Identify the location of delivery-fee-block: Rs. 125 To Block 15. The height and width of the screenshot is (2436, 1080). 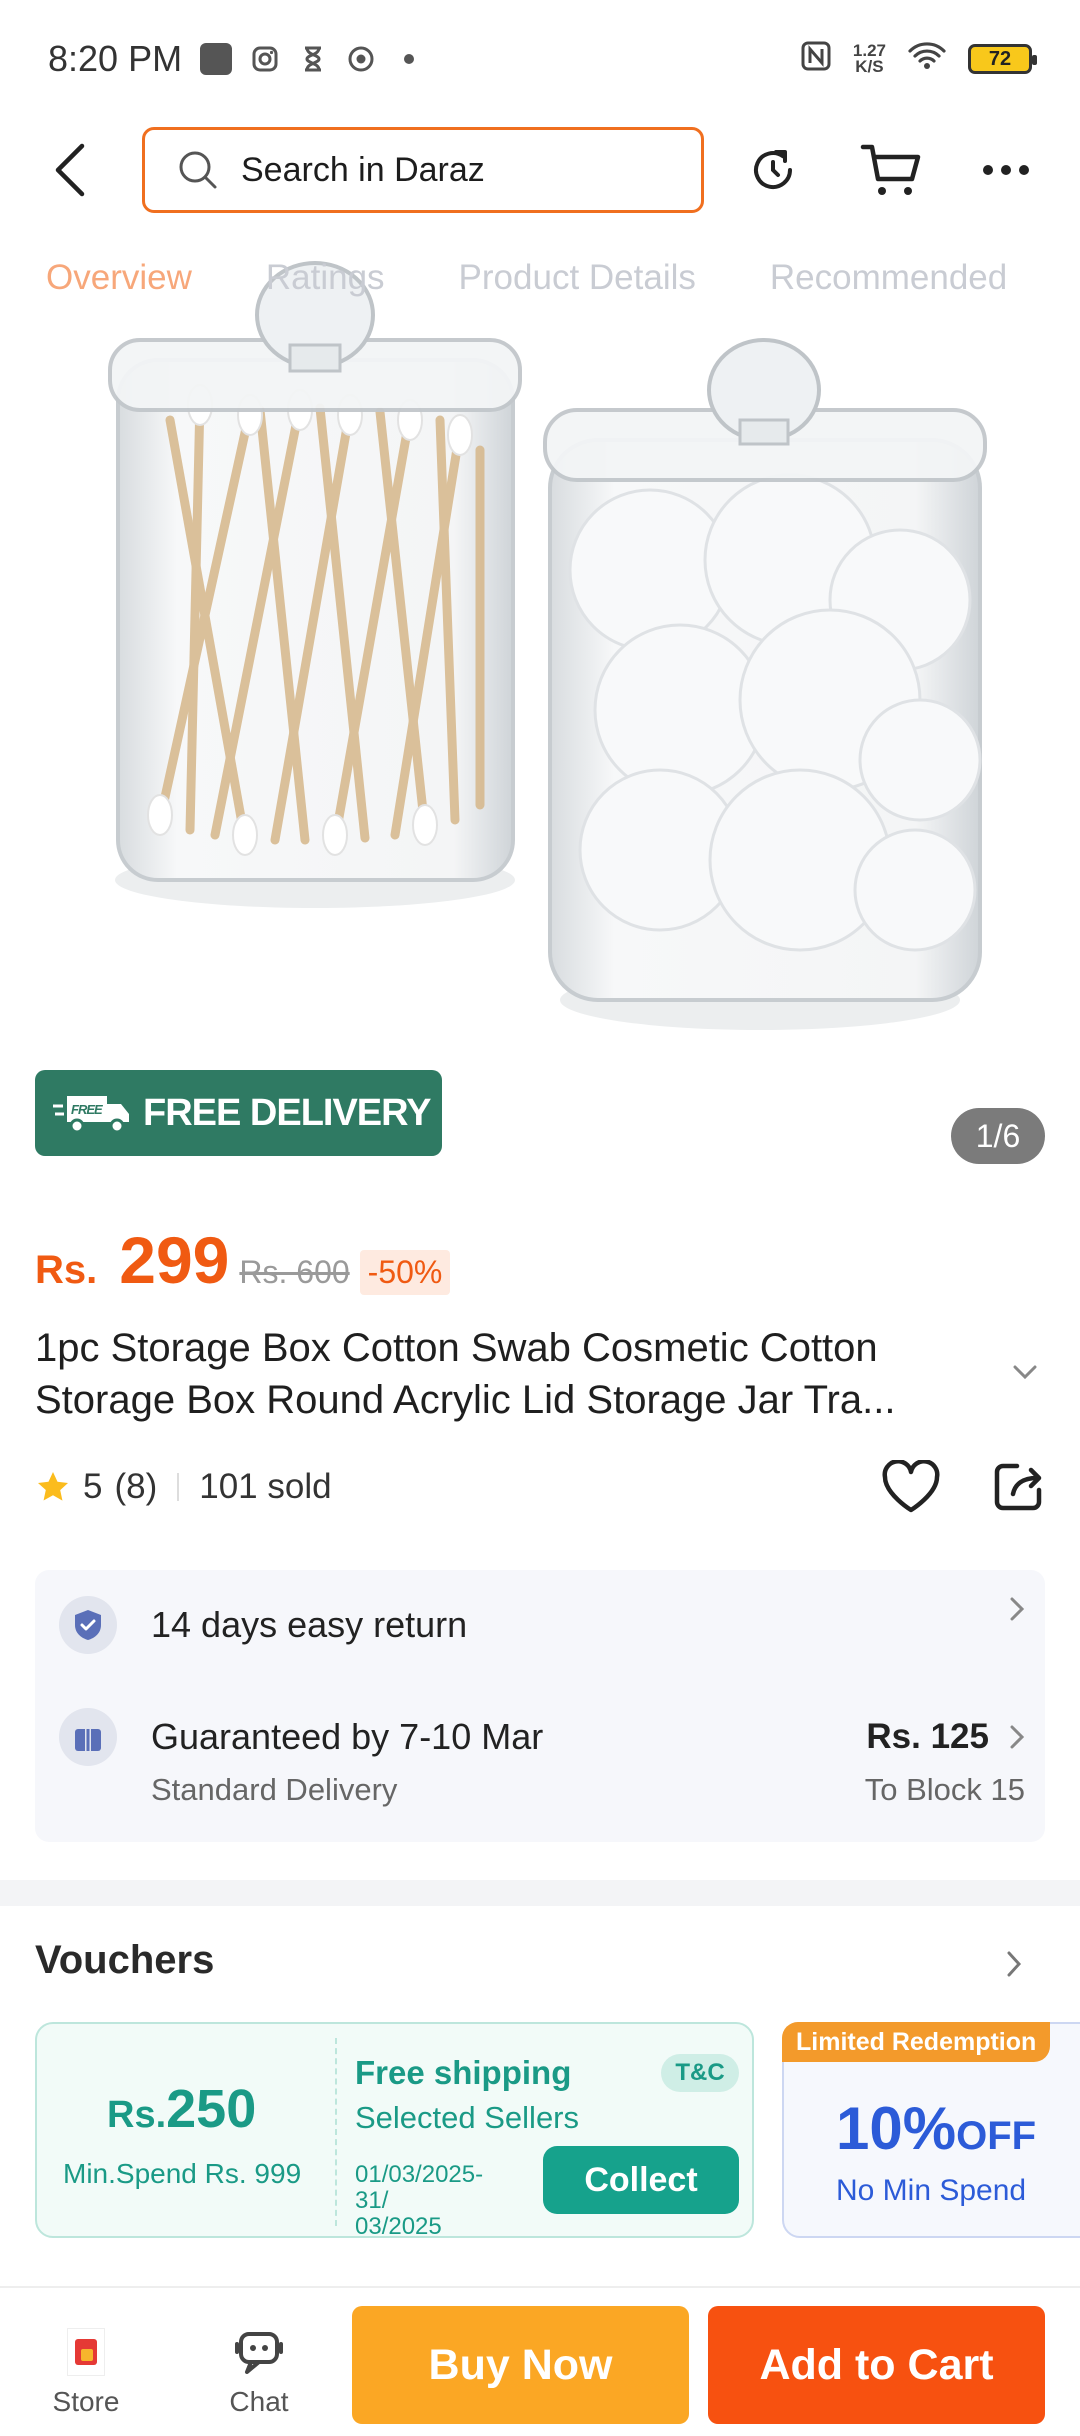
(945, 1758).